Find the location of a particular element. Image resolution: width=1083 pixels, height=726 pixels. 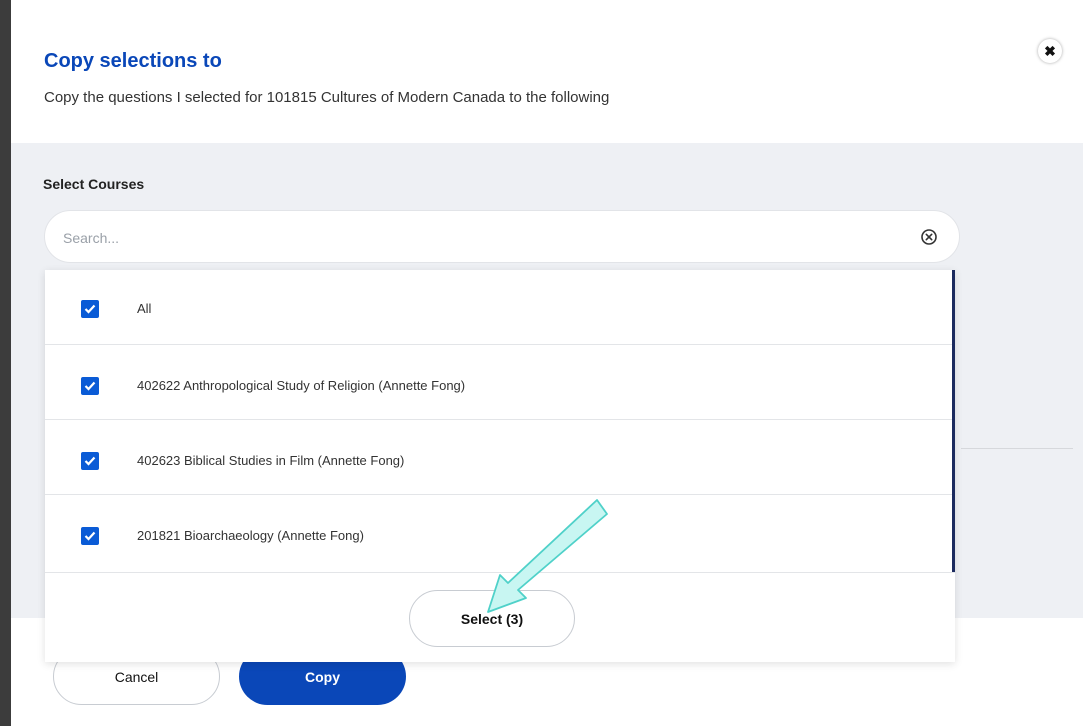

dropdown-footer: Select (3) is located at coordinates (500, 617).